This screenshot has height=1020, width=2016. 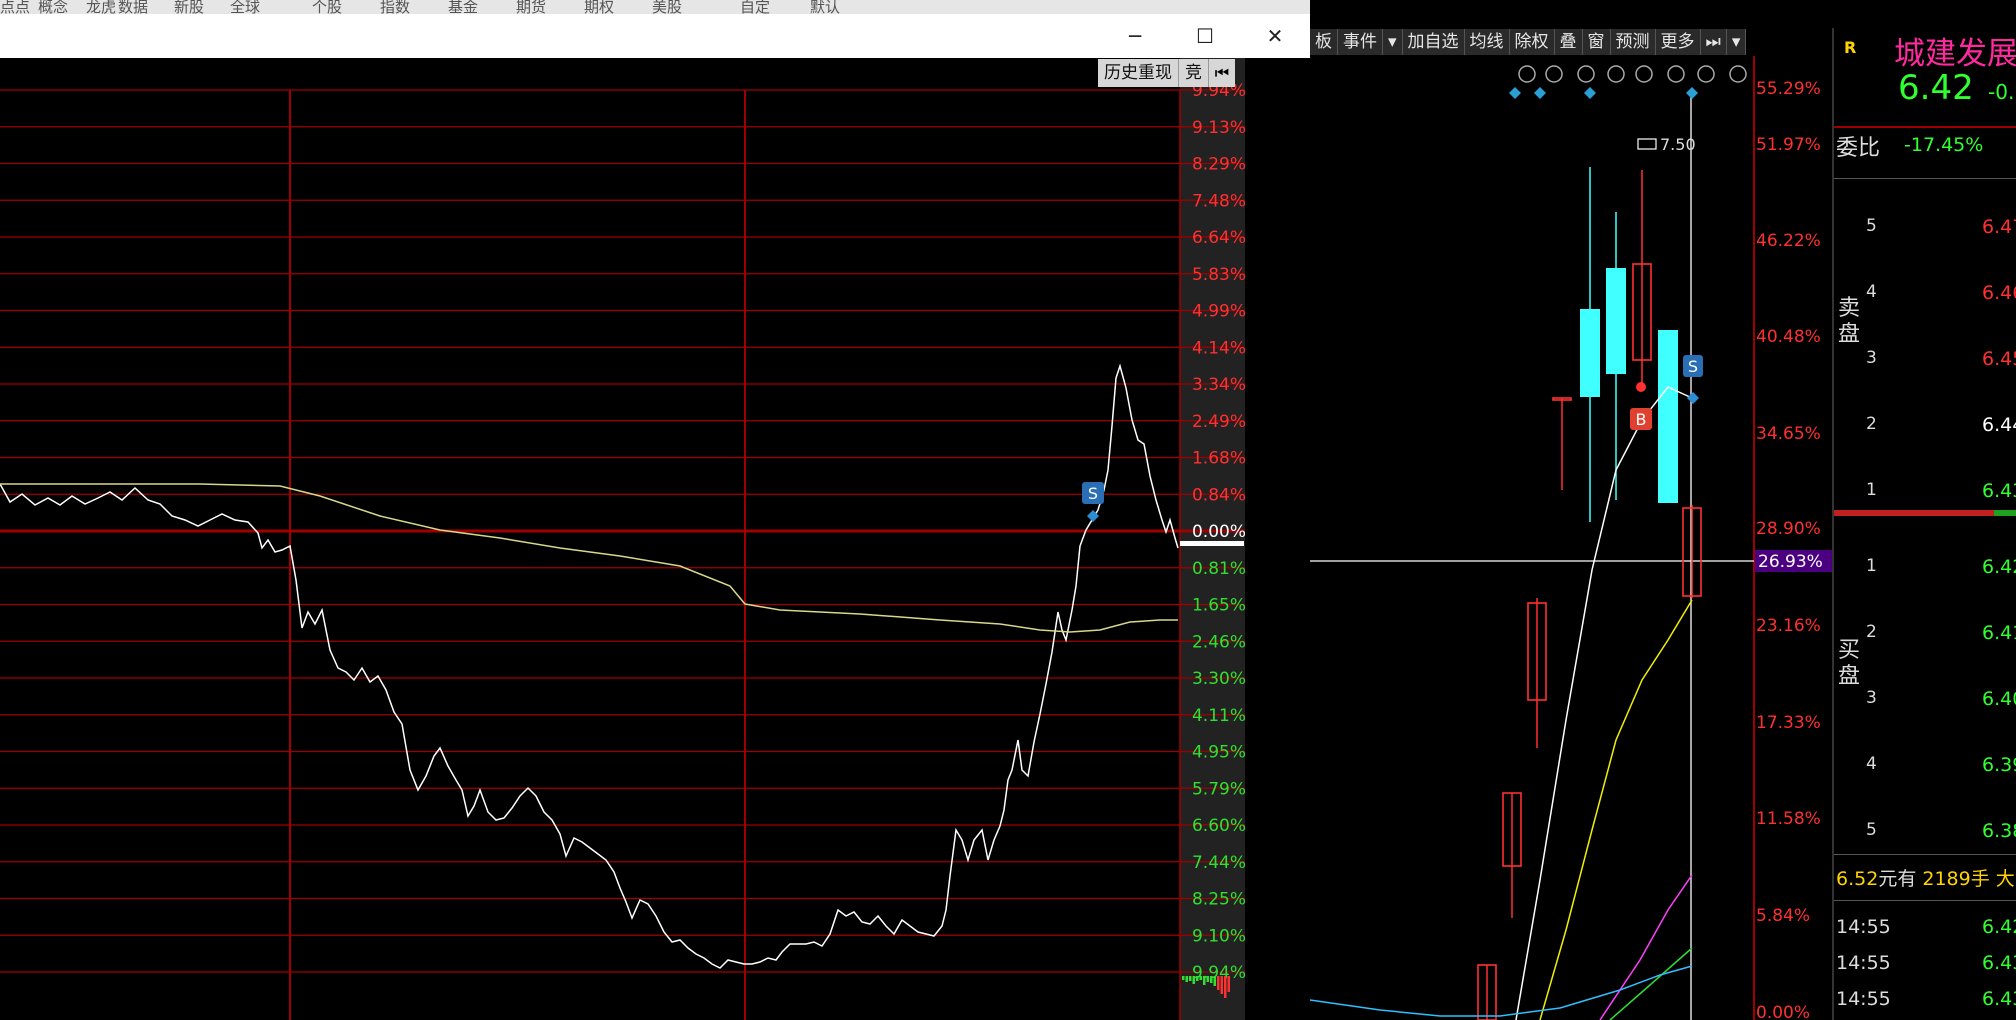 What do you see at coordinates (1641, 419) in the screenshot?
I see `buy-marker: B` at bounding box center [1641, 419].